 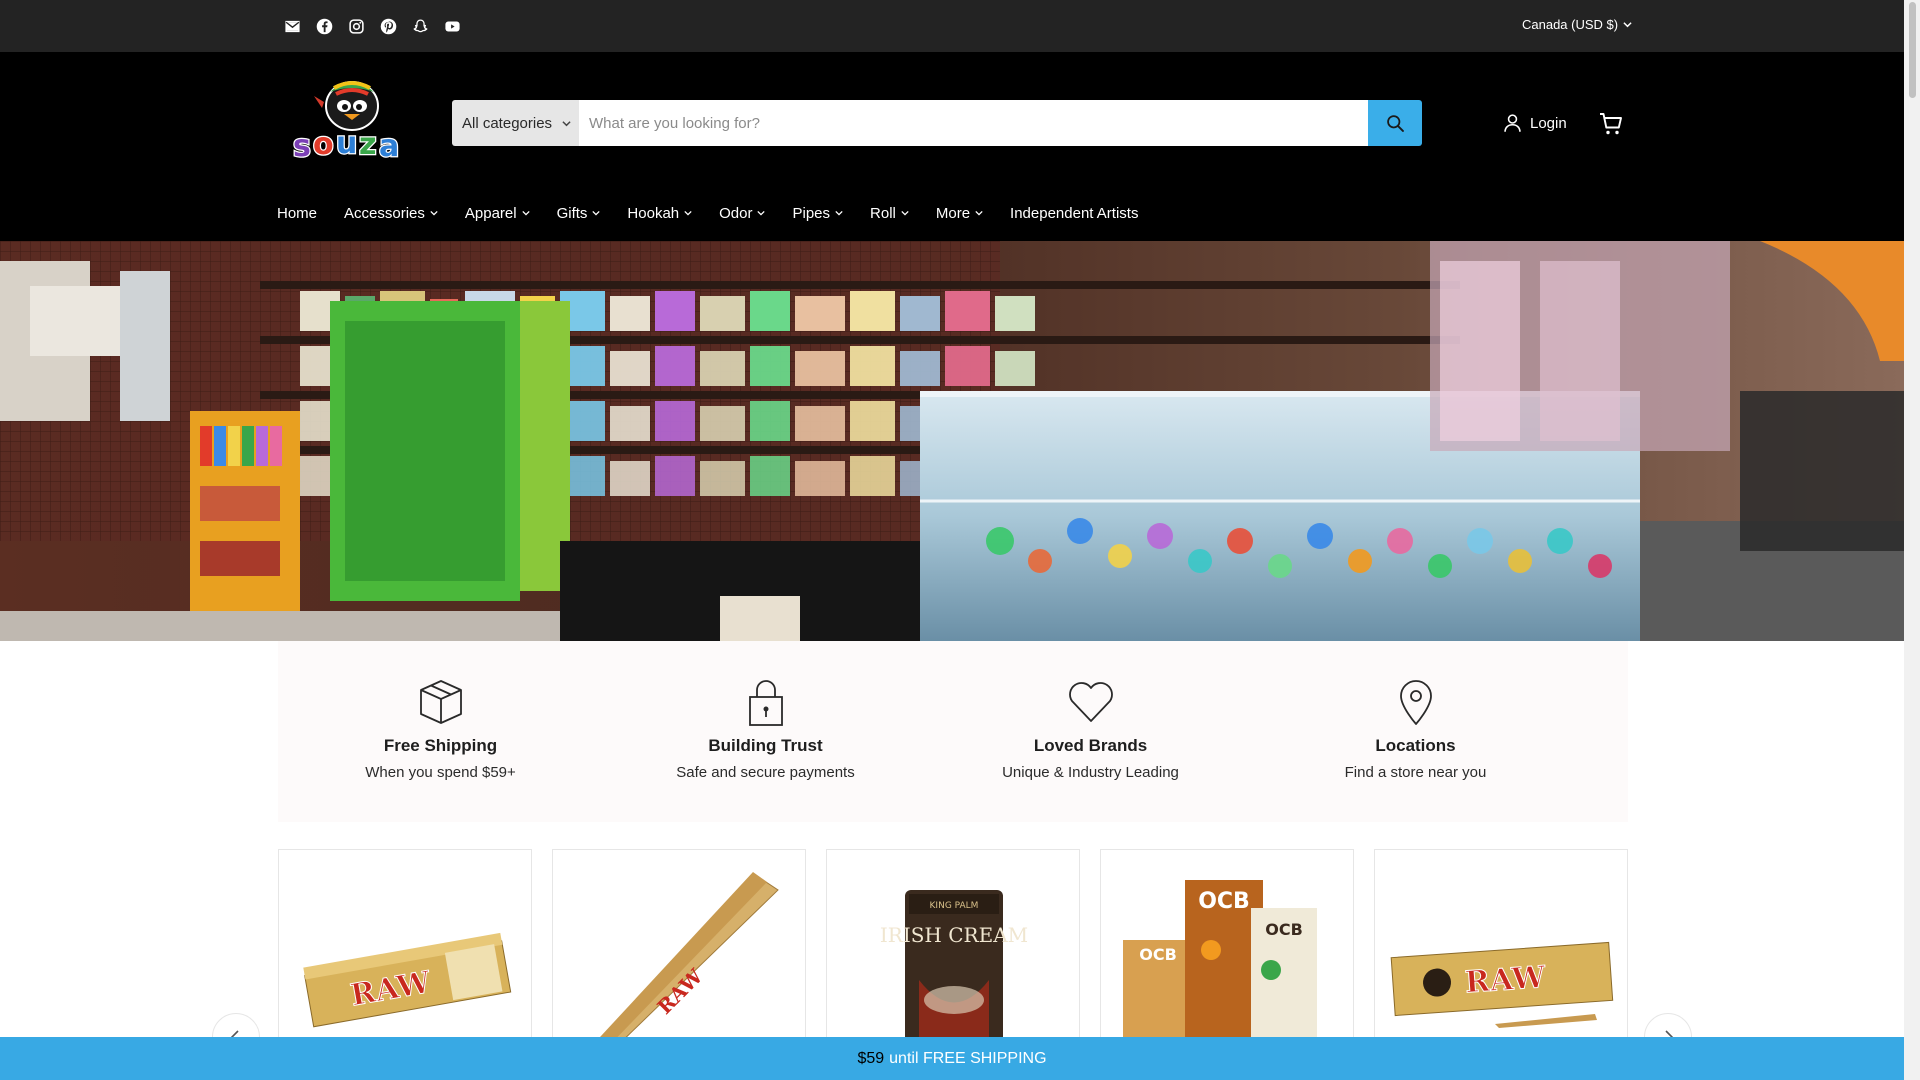 I want to click on product-image-raw-cone-single: RAW, so click(x=684, y=960).